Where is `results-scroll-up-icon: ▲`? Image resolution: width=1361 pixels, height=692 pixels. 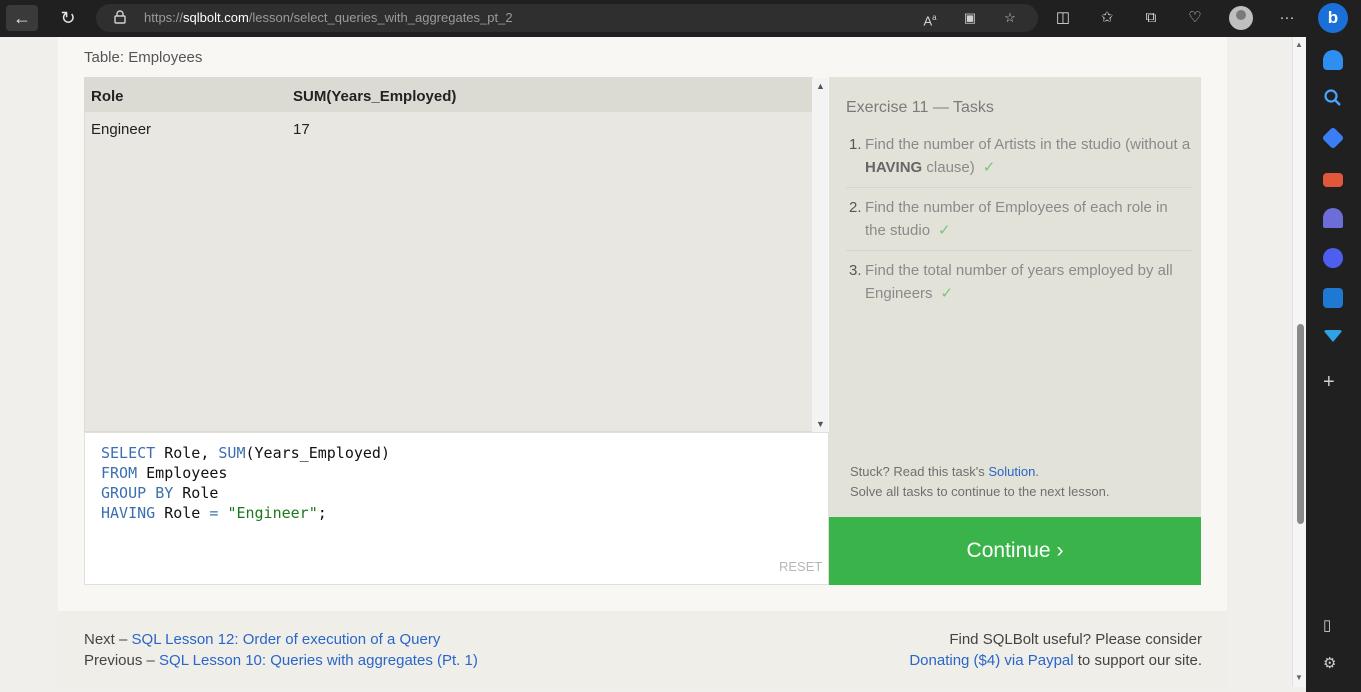
results-scroll-up-icon: ▲ is located at coordinates (820, 86).